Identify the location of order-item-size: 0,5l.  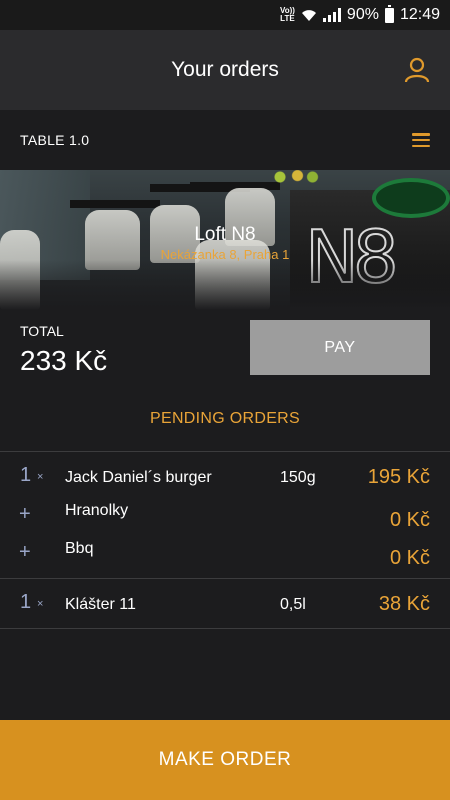
(293, 604).